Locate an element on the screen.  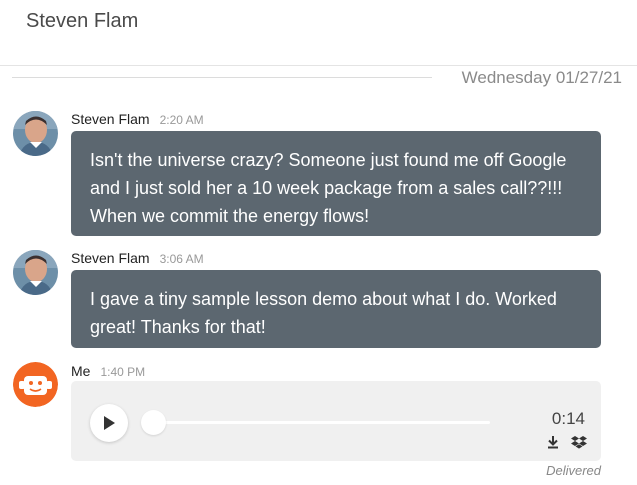
my-avatar is located at coordinates (35, 384).